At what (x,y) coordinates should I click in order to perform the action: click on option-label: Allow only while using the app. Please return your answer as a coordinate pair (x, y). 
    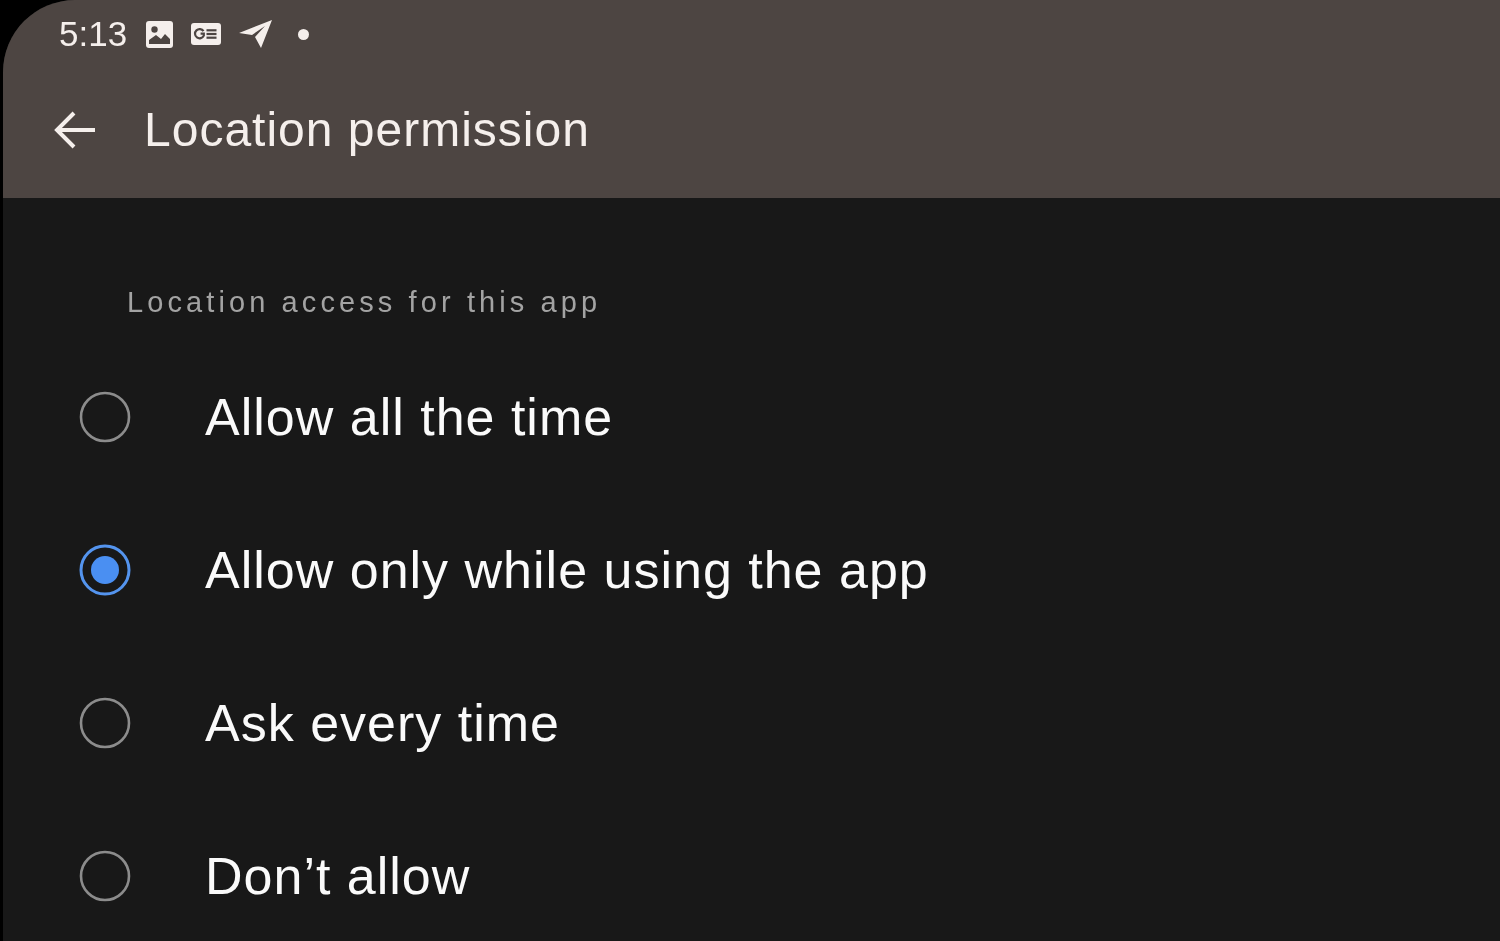
    Looking at the image, I should click on (567, 569).